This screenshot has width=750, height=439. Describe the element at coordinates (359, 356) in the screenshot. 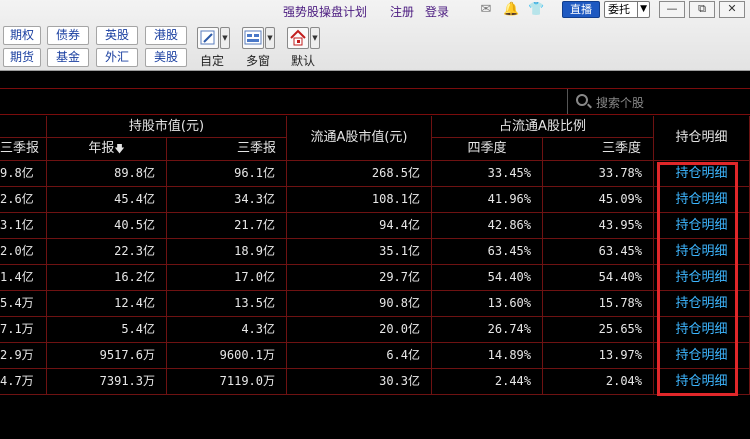

I see `cell-float-value: 6.4亿` at that location.